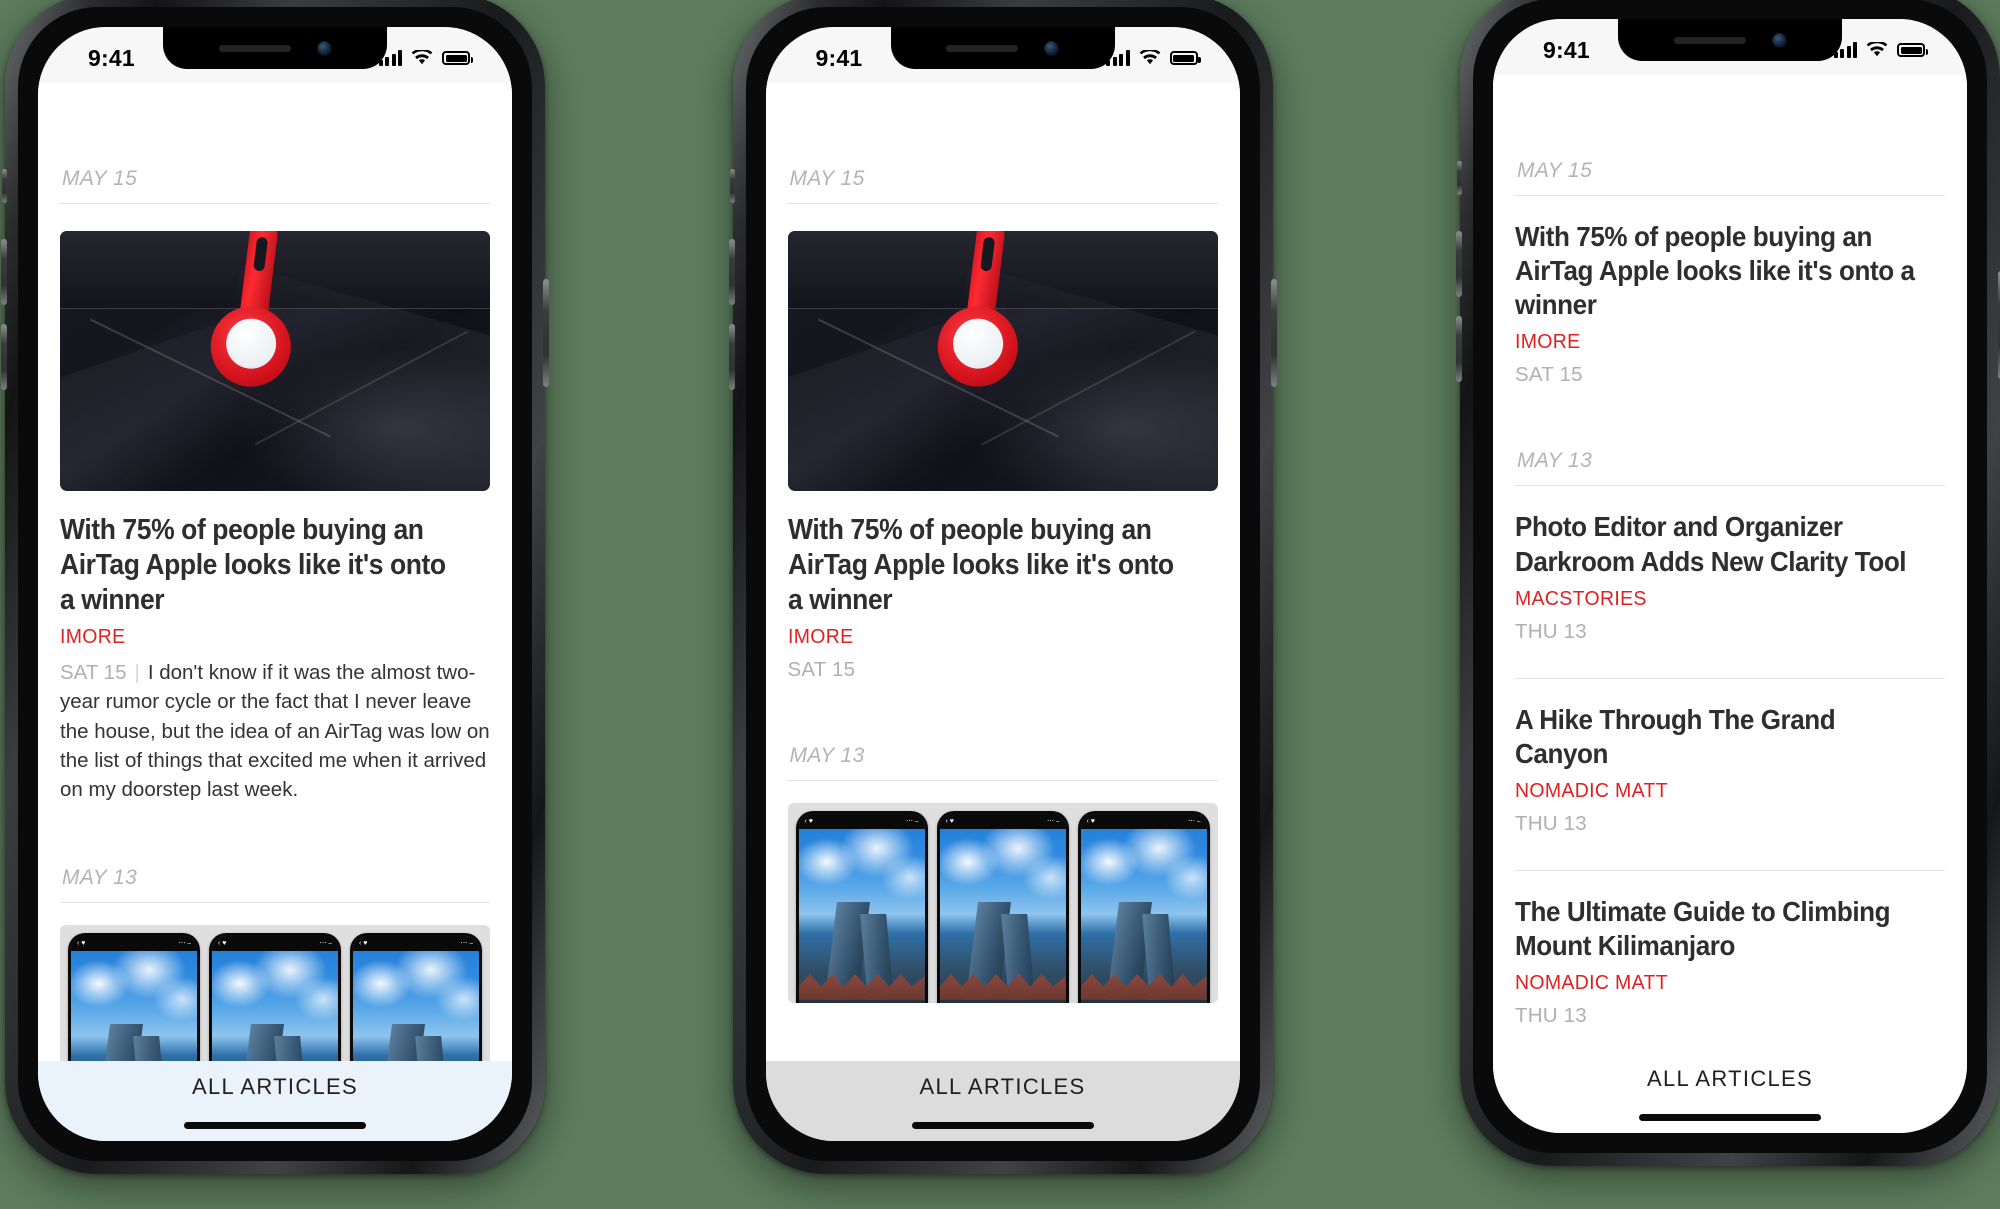 The width and height of the screenshot is (2000, 1209). I want to click on article-source: IMORE, so click(1719, 342).